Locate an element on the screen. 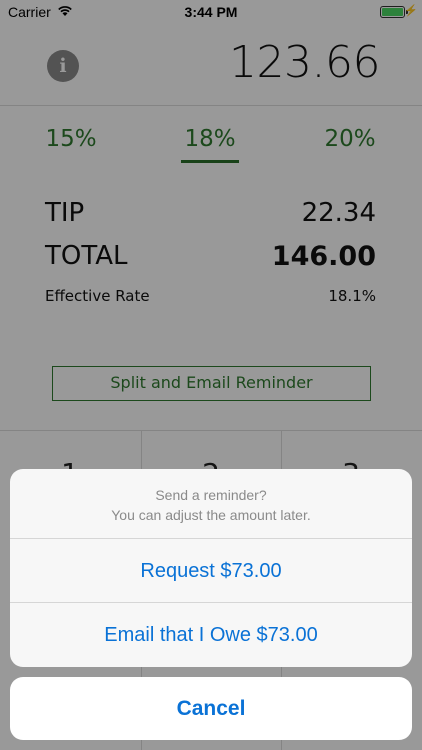  email-owe-amount-button: Email that I Owe $73.00 is located at coordinates (211, 635).